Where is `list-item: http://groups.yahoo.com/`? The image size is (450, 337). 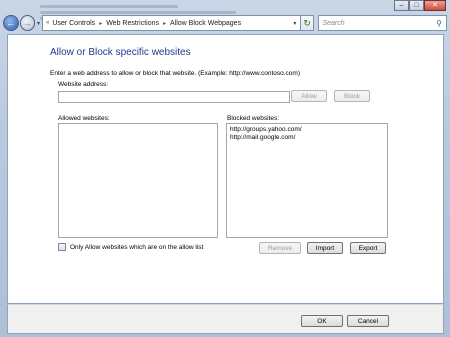
list-item: http://groups.yahoo.com/ is located at coordinates (307, 130).